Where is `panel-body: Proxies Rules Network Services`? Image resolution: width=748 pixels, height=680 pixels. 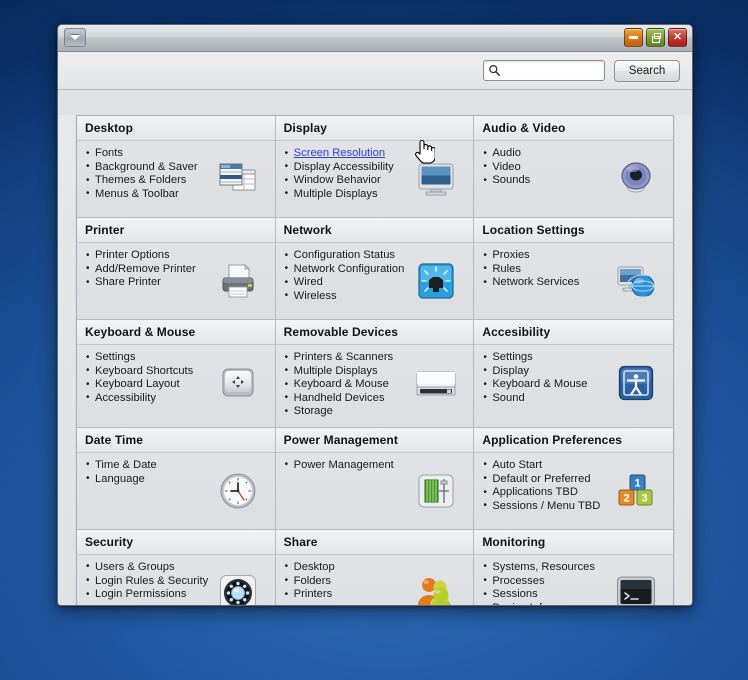 panel-body: Proxies Rules Network Services is located at coordinates (573, 281).